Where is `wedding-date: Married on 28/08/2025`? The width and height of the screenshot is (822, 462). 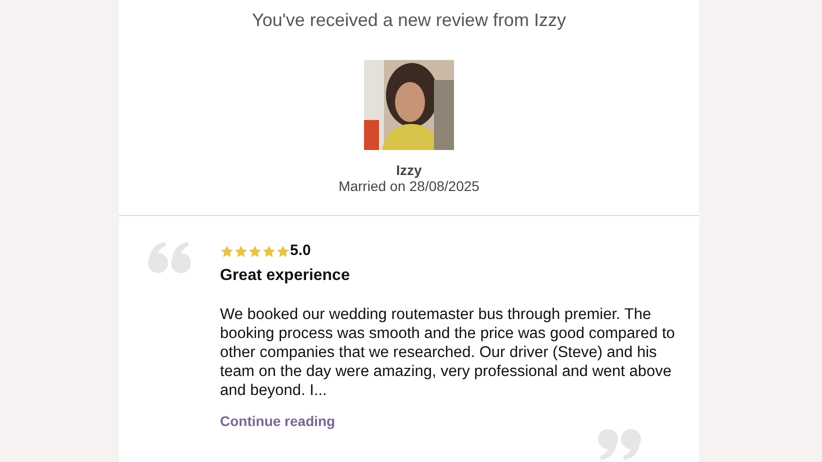 wedding-date: Married on 28/08/2025 is located at coordinates (409, 186).